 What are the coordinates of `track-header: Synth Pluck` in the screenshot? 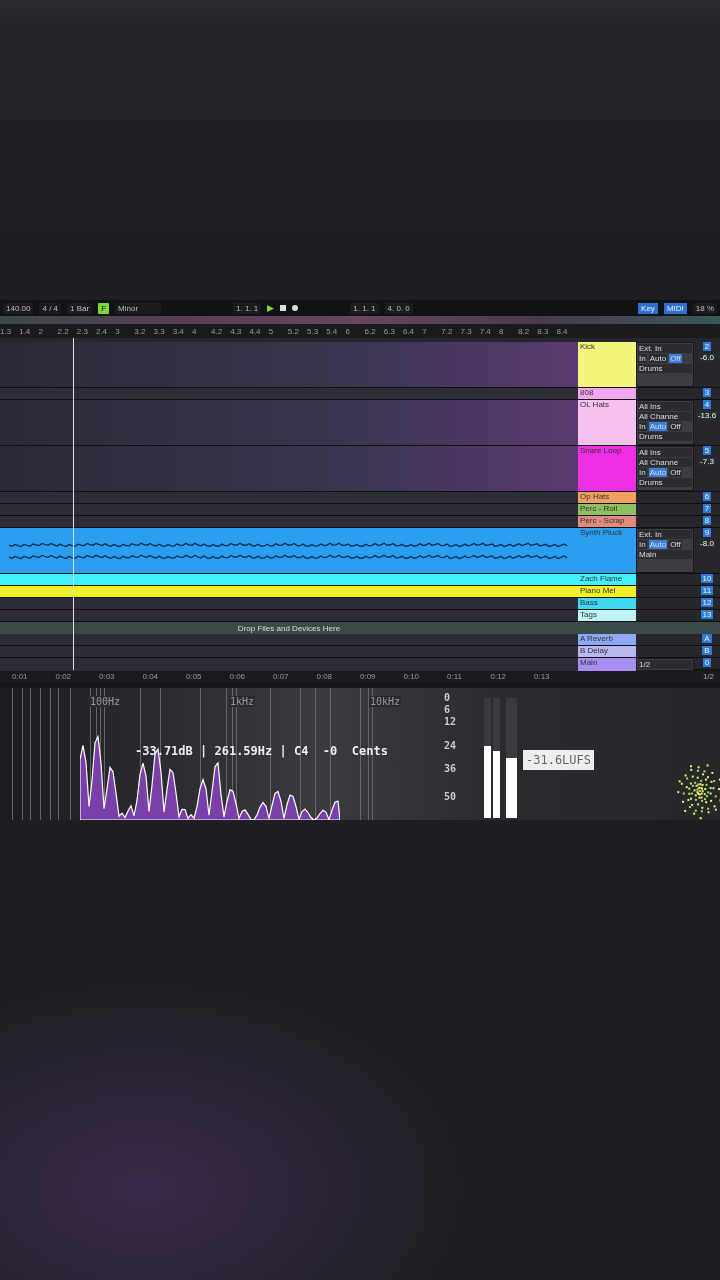 It's located at (607, 550).